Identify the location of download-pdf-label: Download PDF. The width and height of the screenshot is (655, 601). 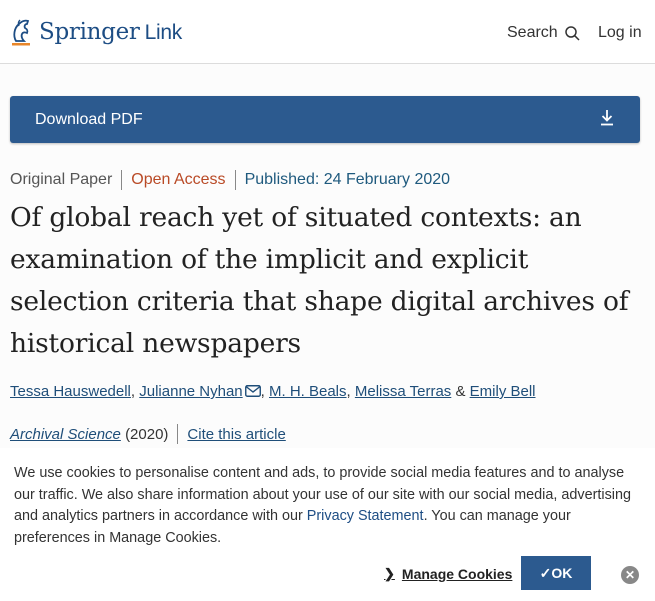
(89, 119).